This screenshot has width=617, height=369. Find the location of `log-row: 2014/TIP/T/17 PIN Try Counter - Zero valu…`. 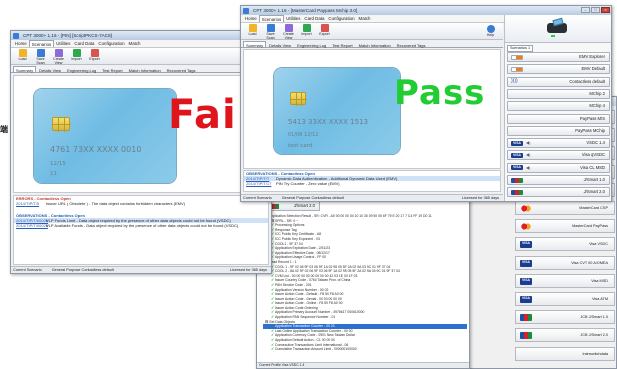

log-row: 2014/TIP/T/17 PIN Try Counter - Zero valu… is located at coordinates (372, 183).